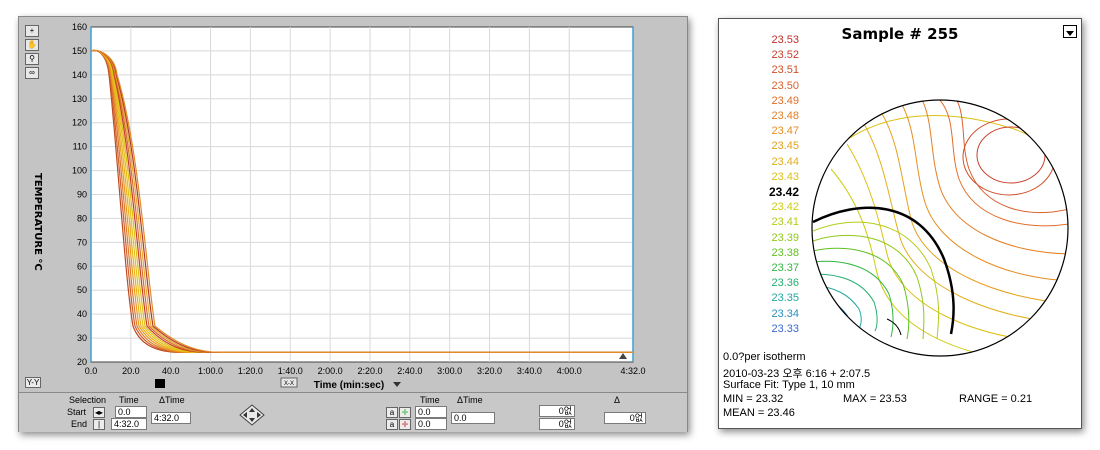  Describe the element at coordinates (79, 123) in the screenshot. I see `y-tick-label: 120` at that location.